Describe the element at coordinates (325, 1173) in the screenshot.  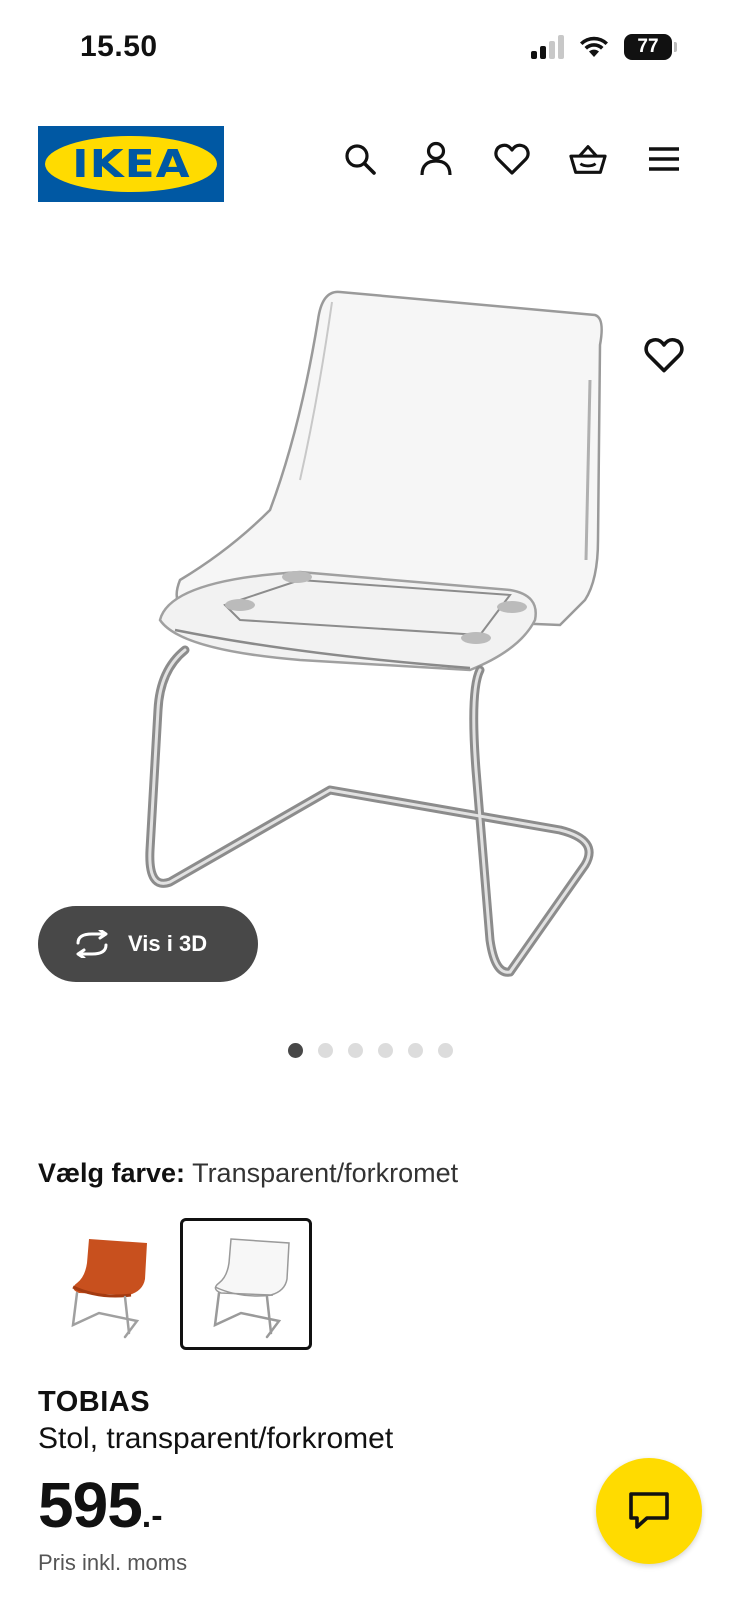
I see `color-value: Transparent/forkromet` at that location.